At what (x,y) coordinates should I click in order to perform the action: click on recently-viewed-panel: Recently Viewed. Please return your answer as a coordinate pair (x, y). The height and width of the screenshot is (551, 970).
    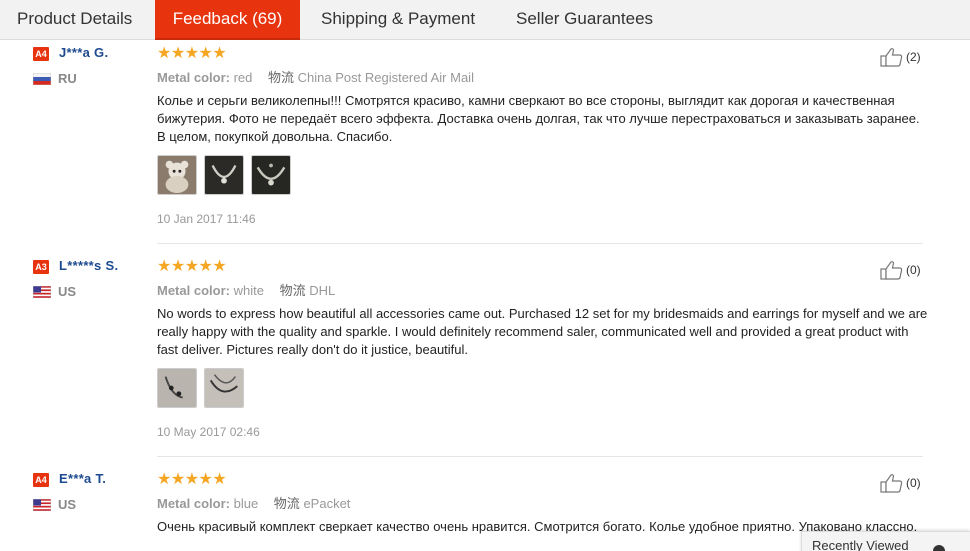
    Looking at the image, I should click on (885, 541).